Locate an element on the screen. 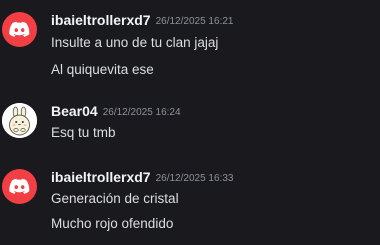 This screenshot has height=245, width=380. message-text: Insulte a uno de tu clan jajaj is located at coordinates (135, 42).